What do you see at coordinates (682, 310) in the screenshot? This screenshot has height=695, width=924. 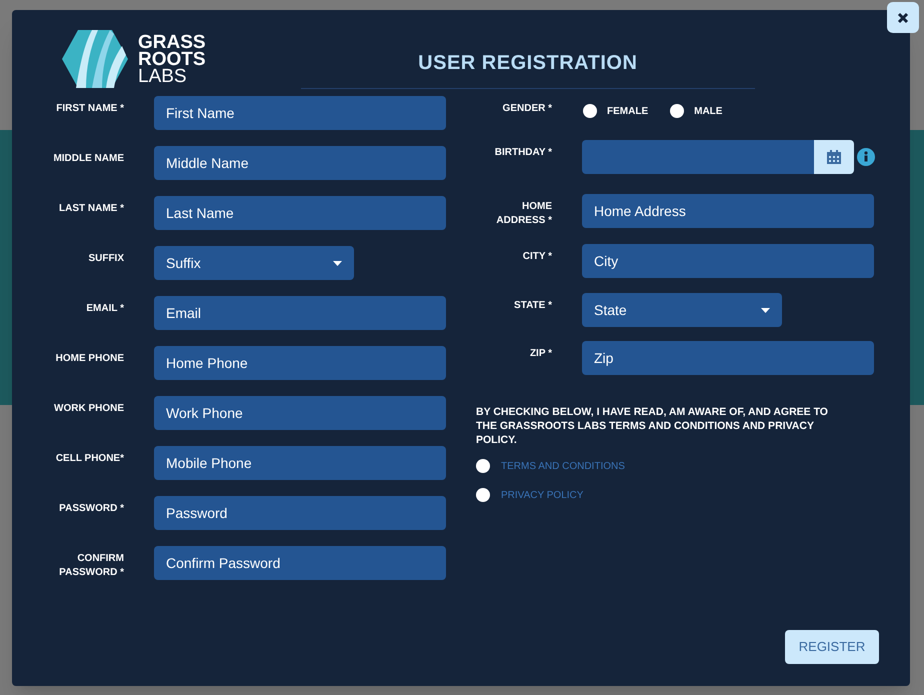 I see `select-dropdown: State` at bounding box center [682, 310].